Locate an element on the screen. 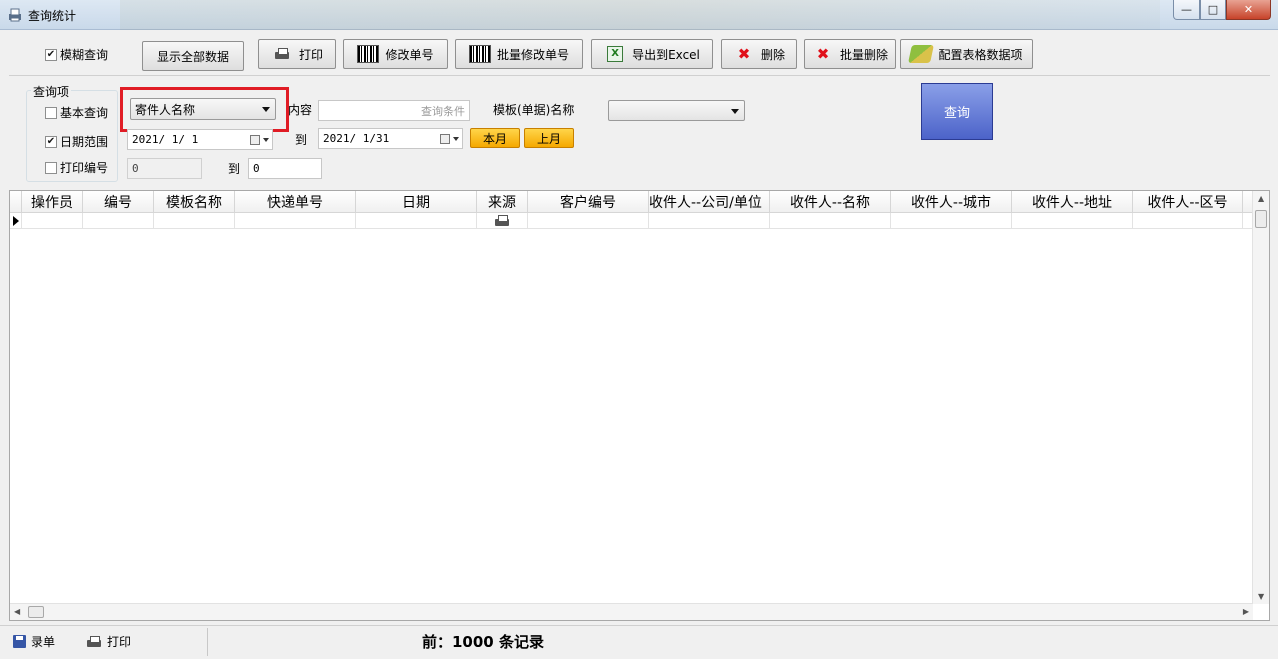  print-number-checkbox: 打印编号 is located at coordinates (76, 167).